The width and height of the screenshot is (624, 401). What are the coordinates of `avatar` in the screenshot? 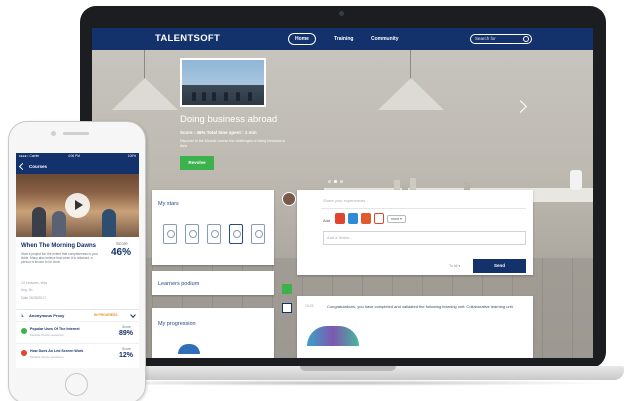 It's located at (289, 199).